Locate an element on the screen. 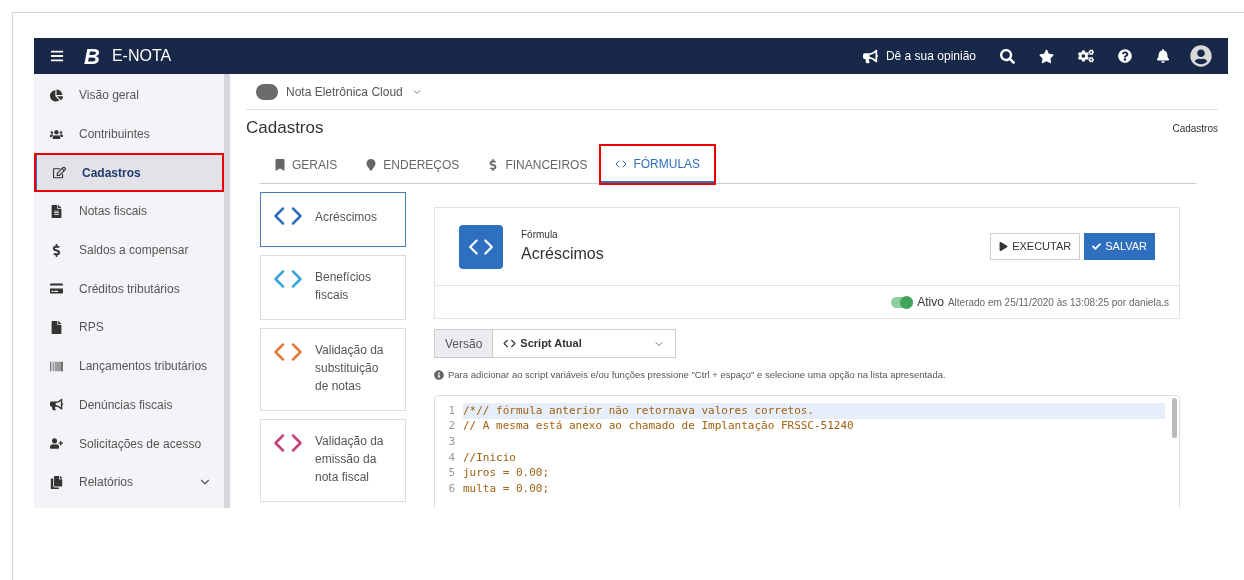  formula-card: Acréscimos is located at coordinates (333, 219).